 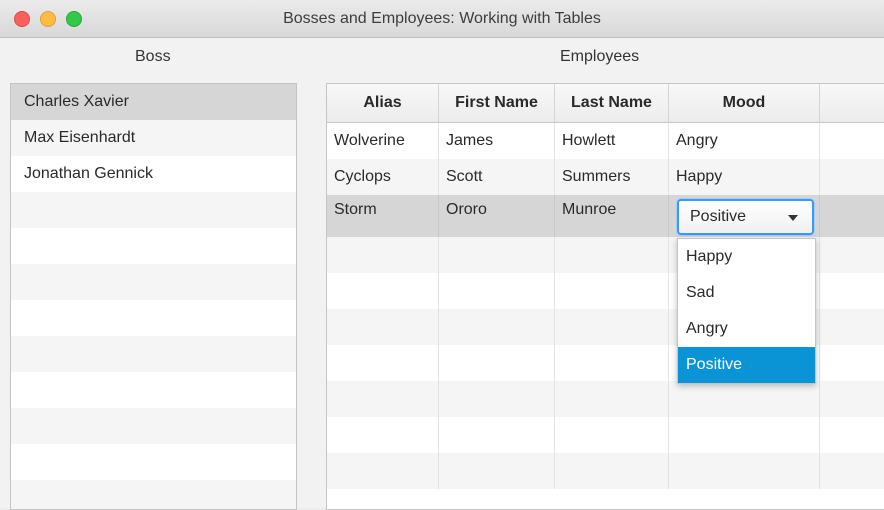 What do you see at coordinates (852, 103) in the screenshot?
I see `column-header-filler` at bounding box center [852, 103].